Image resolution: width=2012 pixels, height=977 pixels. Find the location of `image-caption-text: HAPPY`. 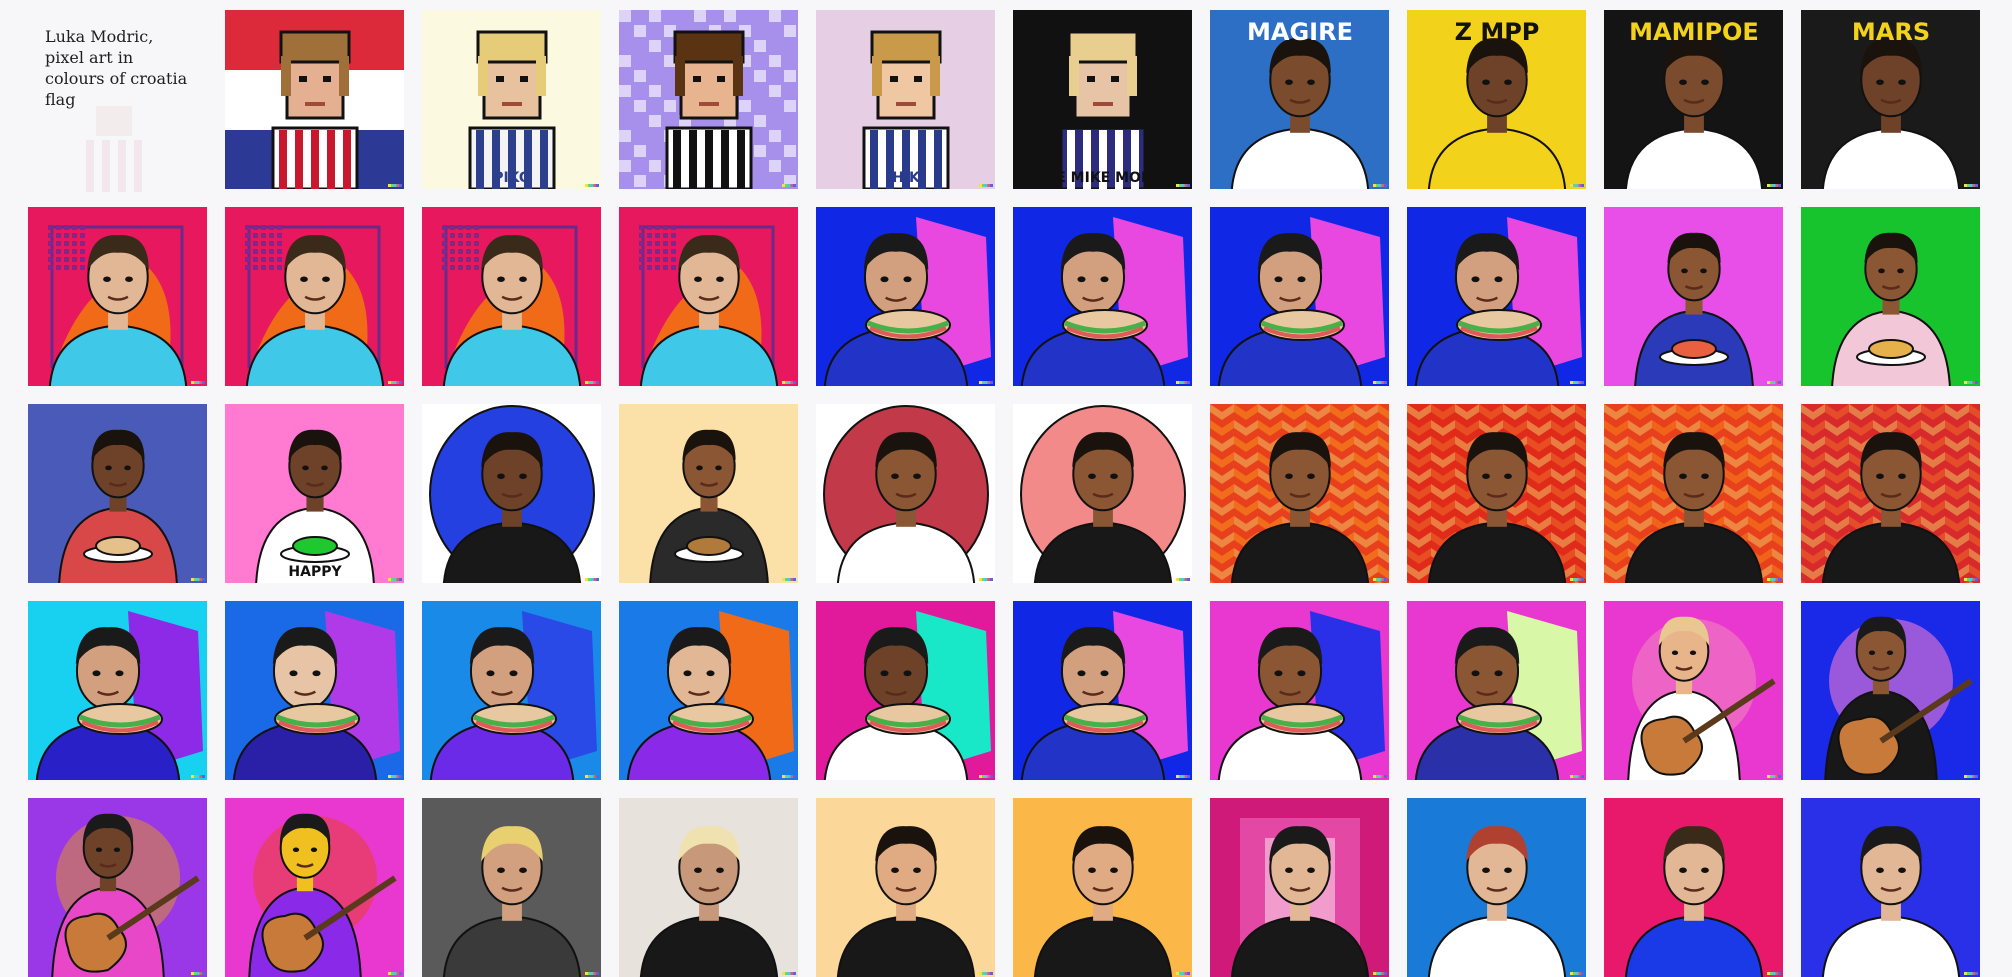

image-caption-text: HAPPY is located at coordinates (315, 572).